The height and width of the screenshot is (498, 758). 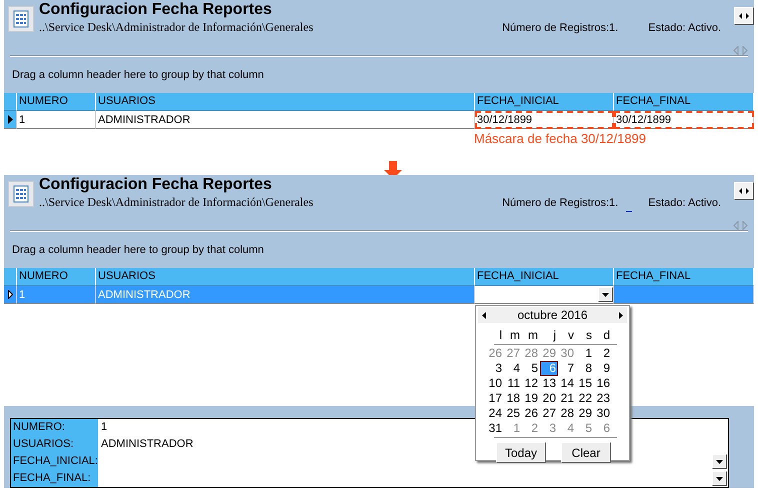 I want to click on field-value: ADMINISTRADOR, so click(x=147, y=444).